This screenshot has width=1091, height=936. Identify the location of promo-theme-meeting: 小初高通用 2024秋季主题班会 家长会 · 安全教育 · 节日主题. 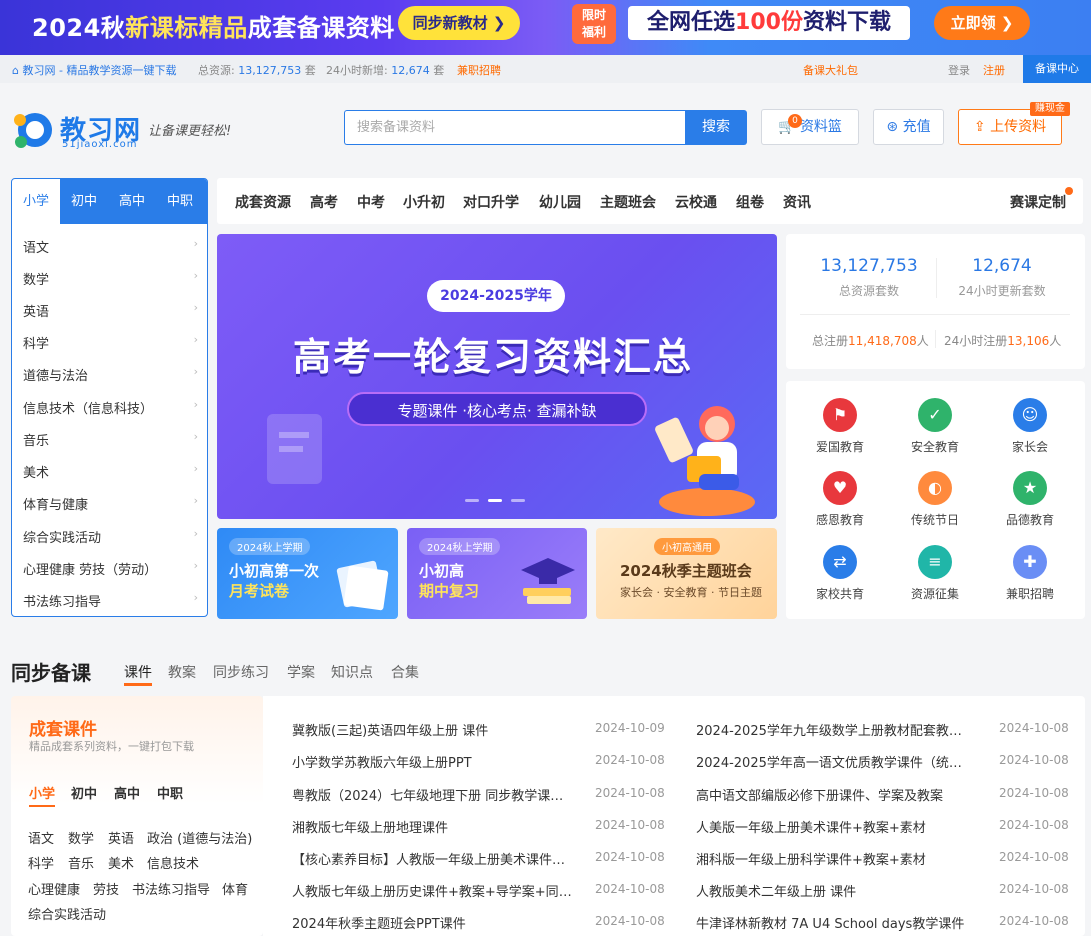
(686, 573).